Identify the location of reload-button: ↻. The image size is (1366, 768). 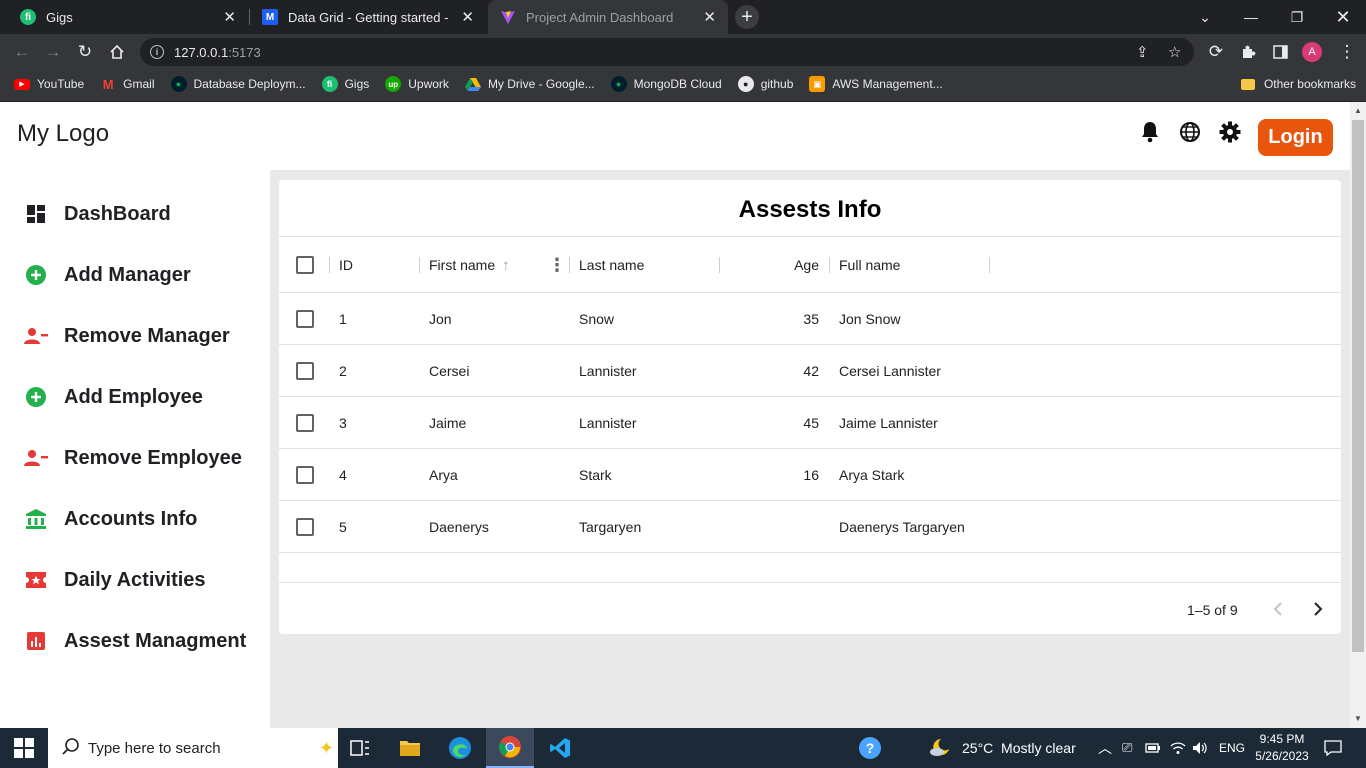
(85, 52).